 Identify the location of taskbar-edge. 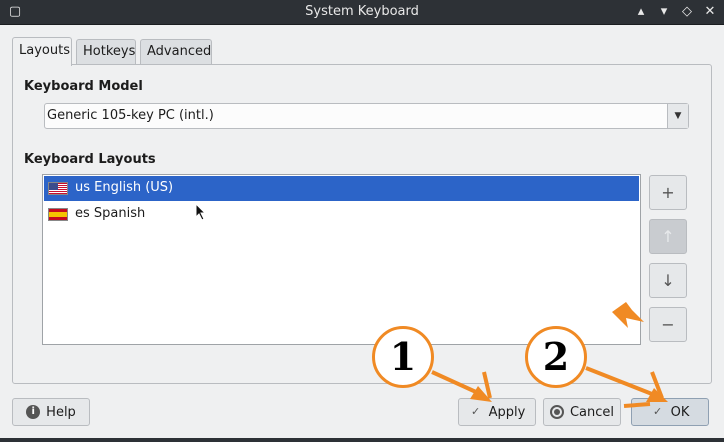
(362, 440).